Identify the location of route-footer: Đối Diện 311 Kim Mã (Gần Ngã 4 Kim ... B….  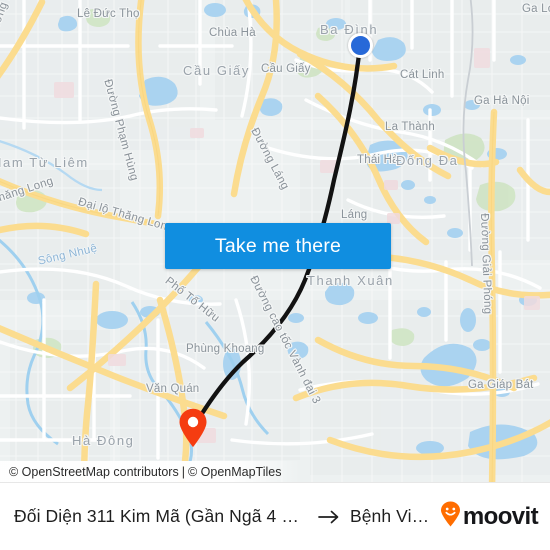
(275, 516).